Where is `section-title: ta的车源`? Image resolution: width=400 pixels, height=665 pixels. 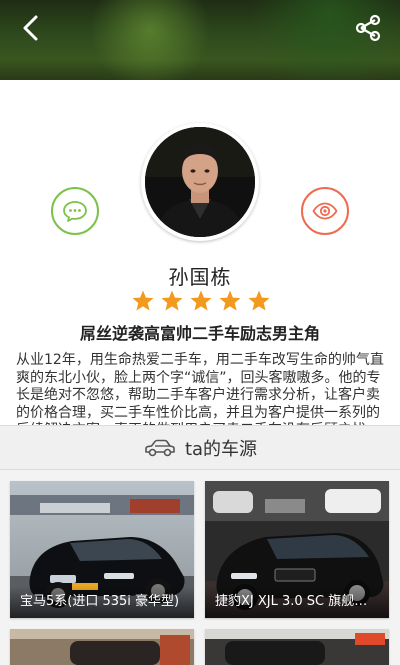 section-title: ta的车源 is located at coordinates (221, 449).